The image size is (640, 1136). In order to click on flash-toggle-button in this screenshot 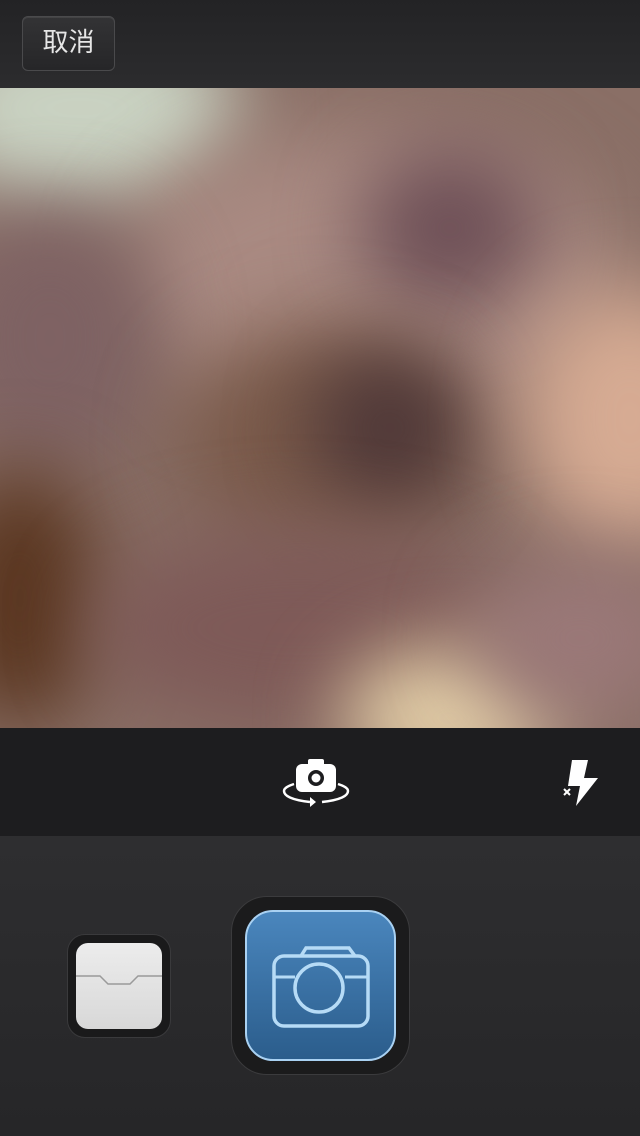, I will do `click(581, 783)`.